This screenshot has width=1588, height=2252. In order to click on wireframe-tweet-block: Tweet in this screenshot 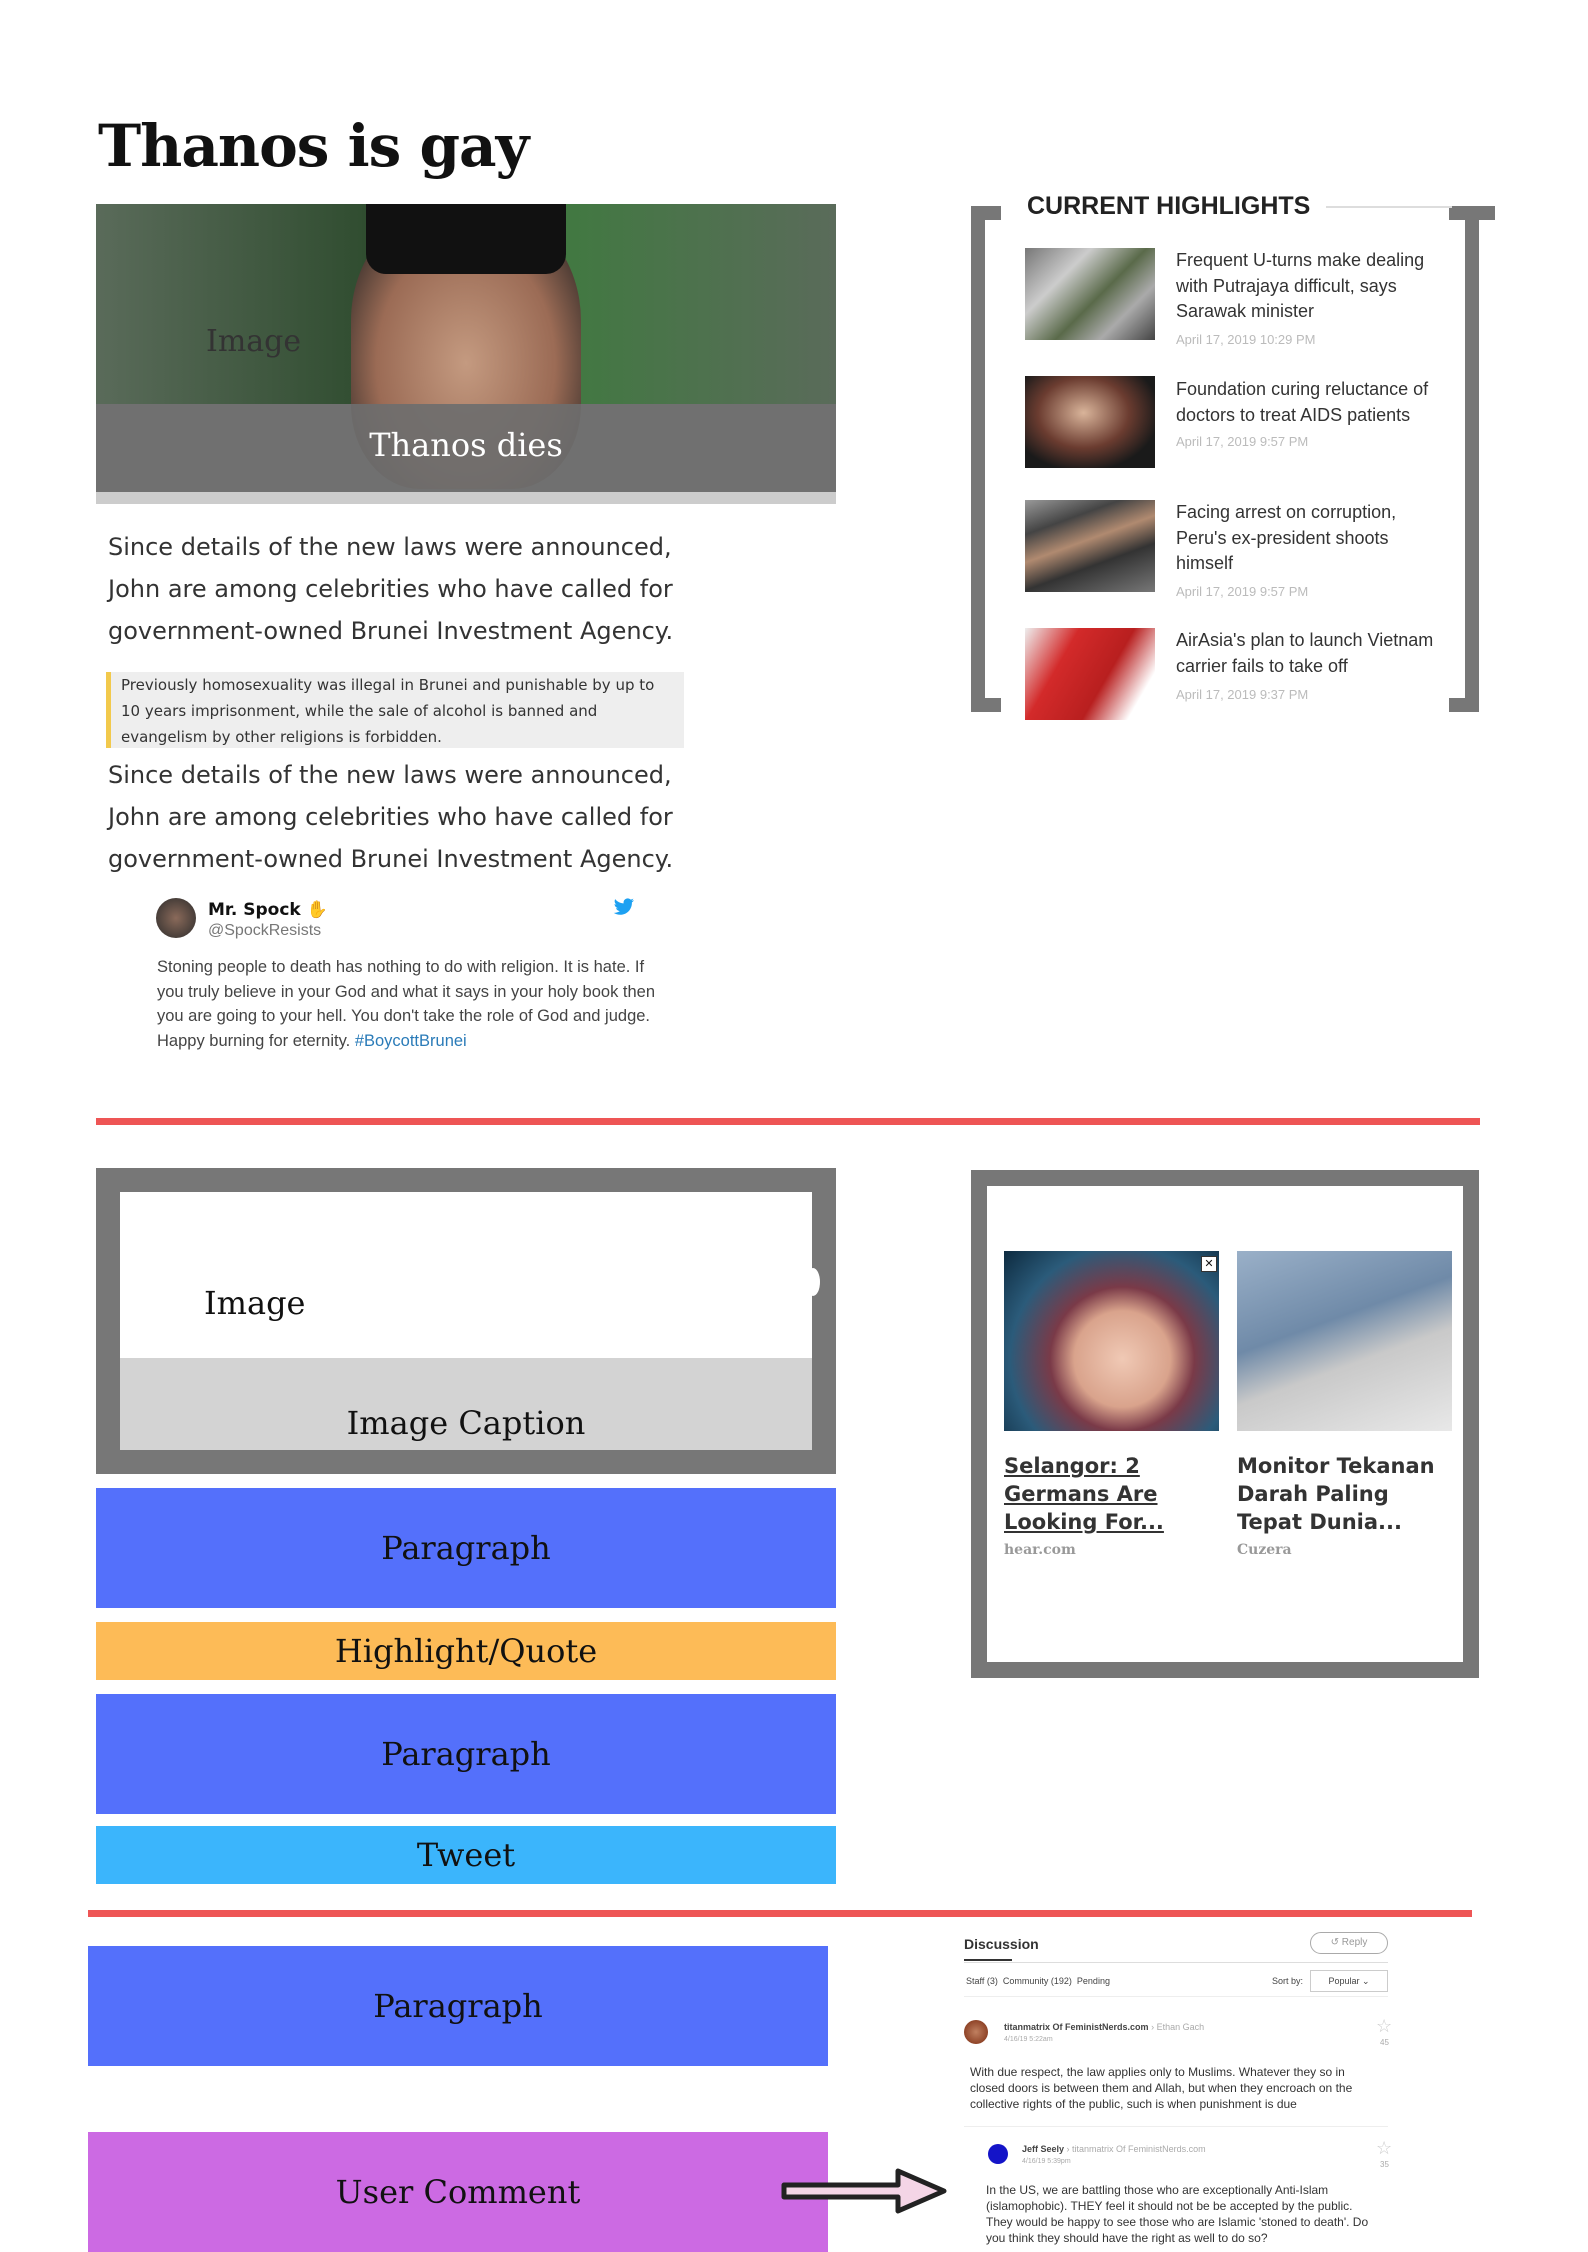, I will do `click(466, 1855)`.